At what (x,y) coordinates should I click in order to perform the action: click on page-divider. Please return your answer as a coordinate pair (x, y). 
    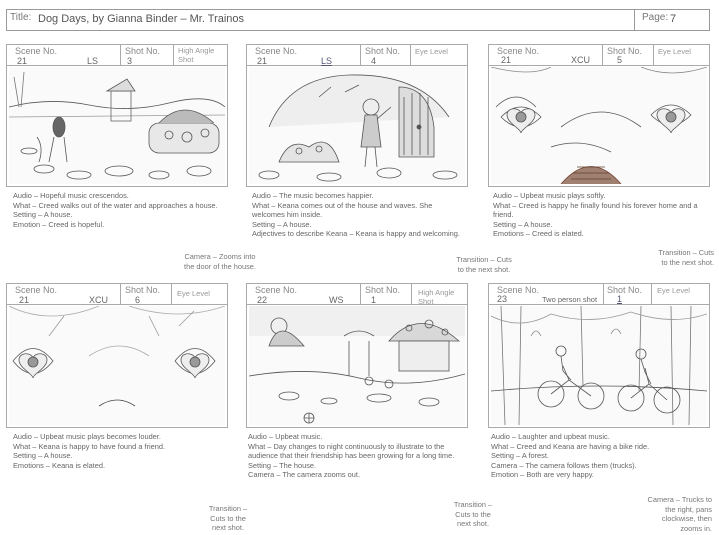
    Looking at the image, I should click on (634, 20).